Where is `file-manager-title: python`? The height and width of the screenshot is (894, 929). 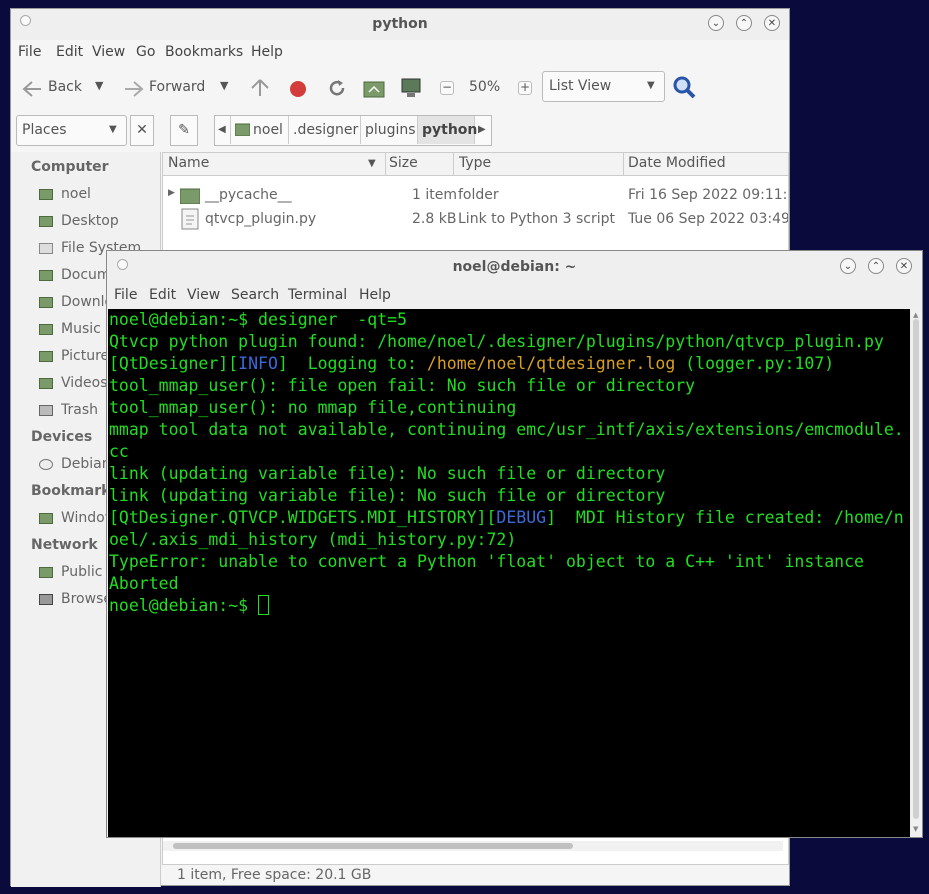
file-manager-title: python is located at coordinates (400, 24).